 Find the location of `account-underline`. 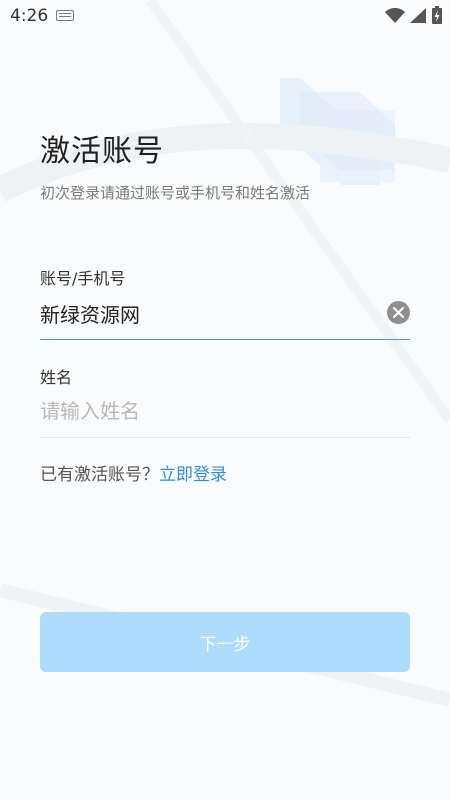

account-underline is located at coordinates (225, 339).